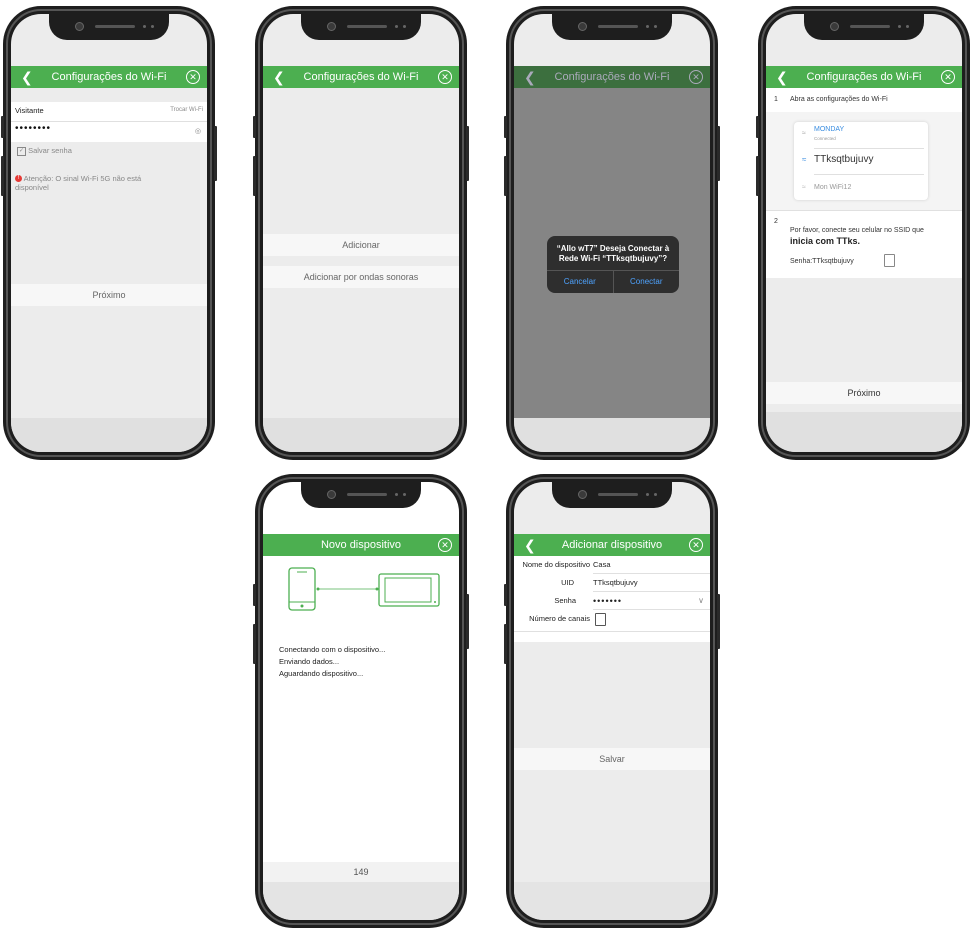 The width and height of the screenshot is (975, 930). I want to click on channels-row: Número de canais, so click(612, 621).